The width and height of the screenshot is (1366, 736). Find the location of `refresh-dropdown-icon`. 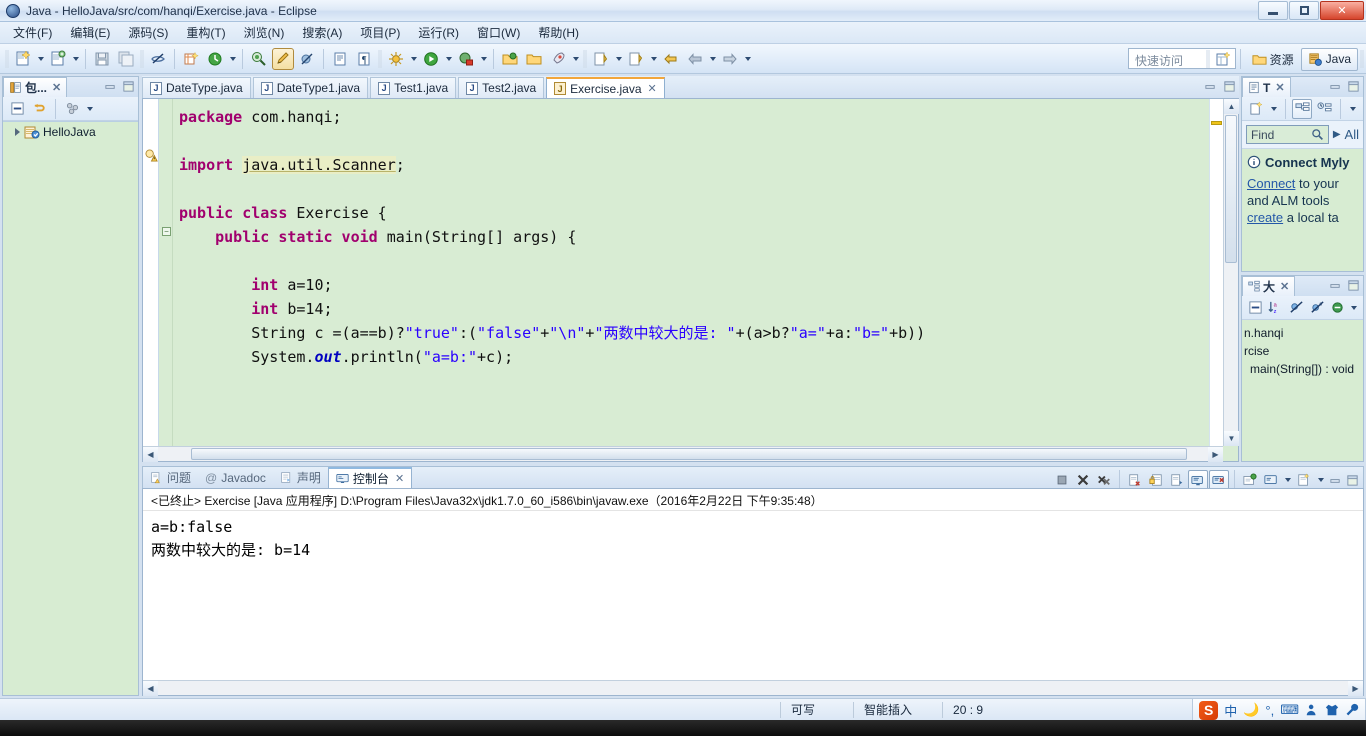

refresh-dropdown-icon is located at coordinates (232, 59).